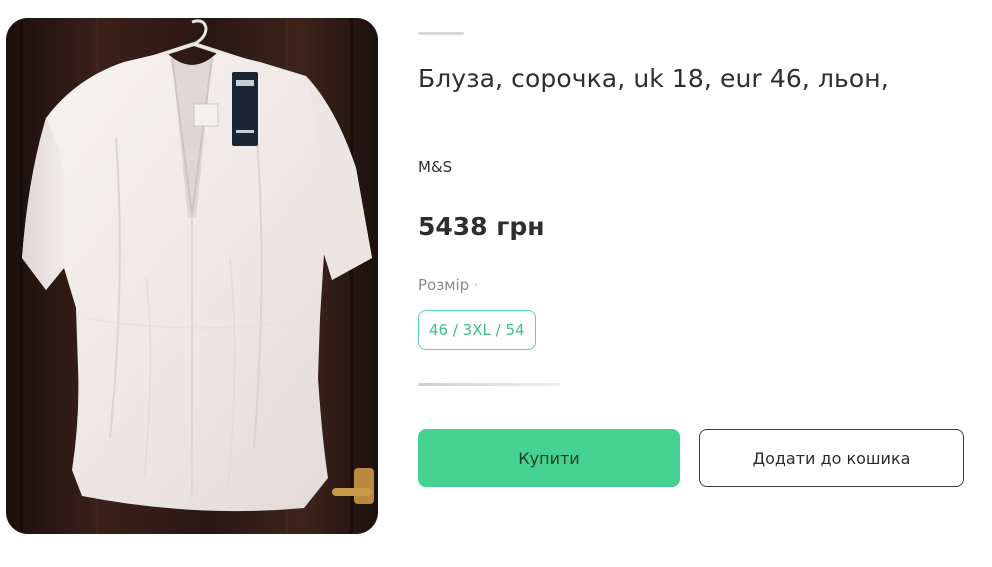  Describe the element at coordinates (444, 285) in the screenshot. I see `size-label-text: Розмір` at that location.